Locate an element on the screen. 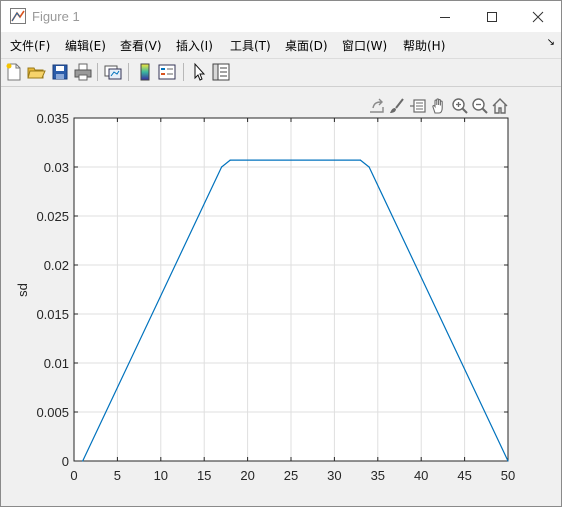  x-tick-label: 5 is located at coordinates (117, 475).